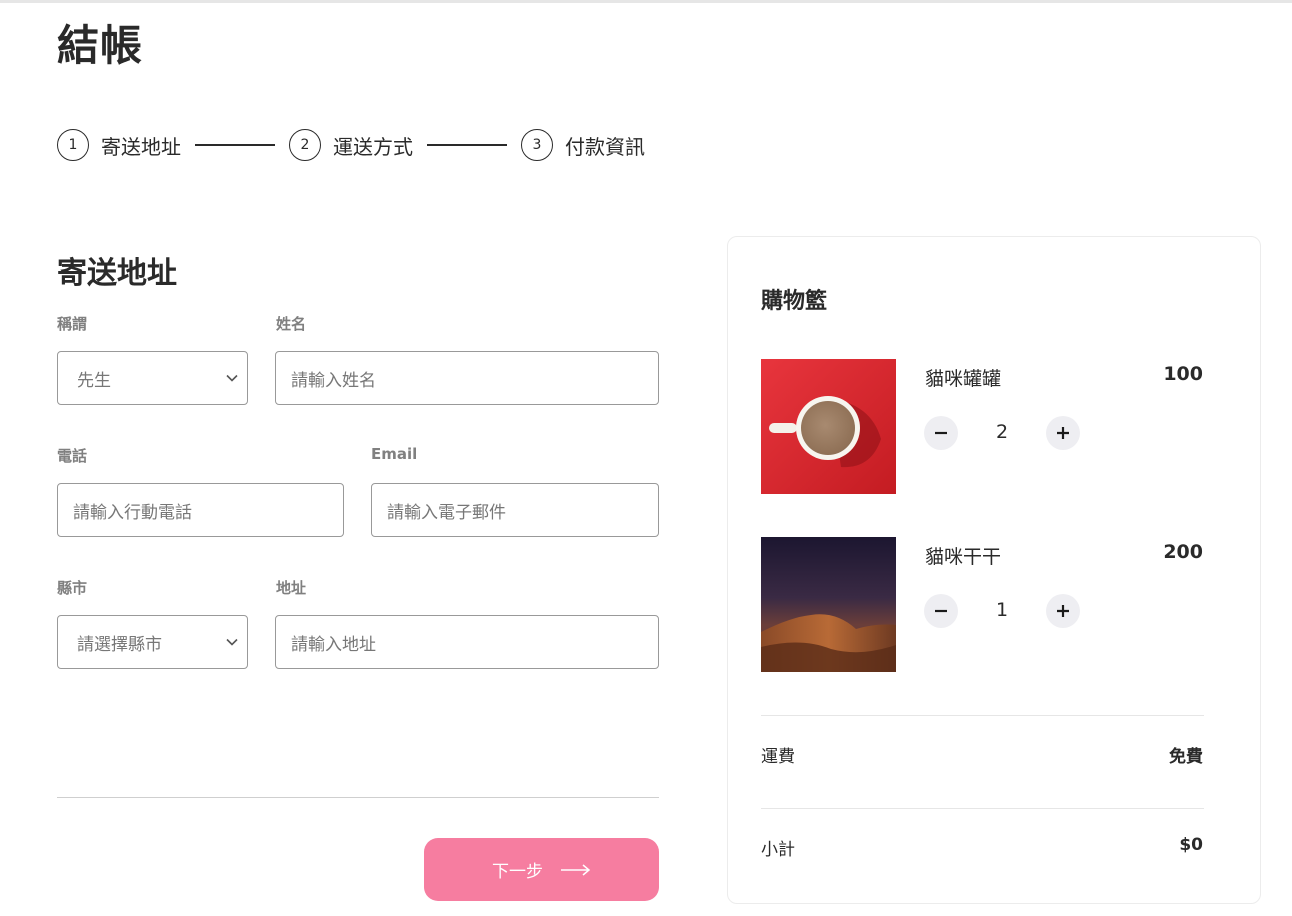 The width and height of the screenshot is (1292, 916). What do you see at coordinates (794, 301) in the screenshot?
I see `cart-title: 購物籃` at bounding box center [794, 301].